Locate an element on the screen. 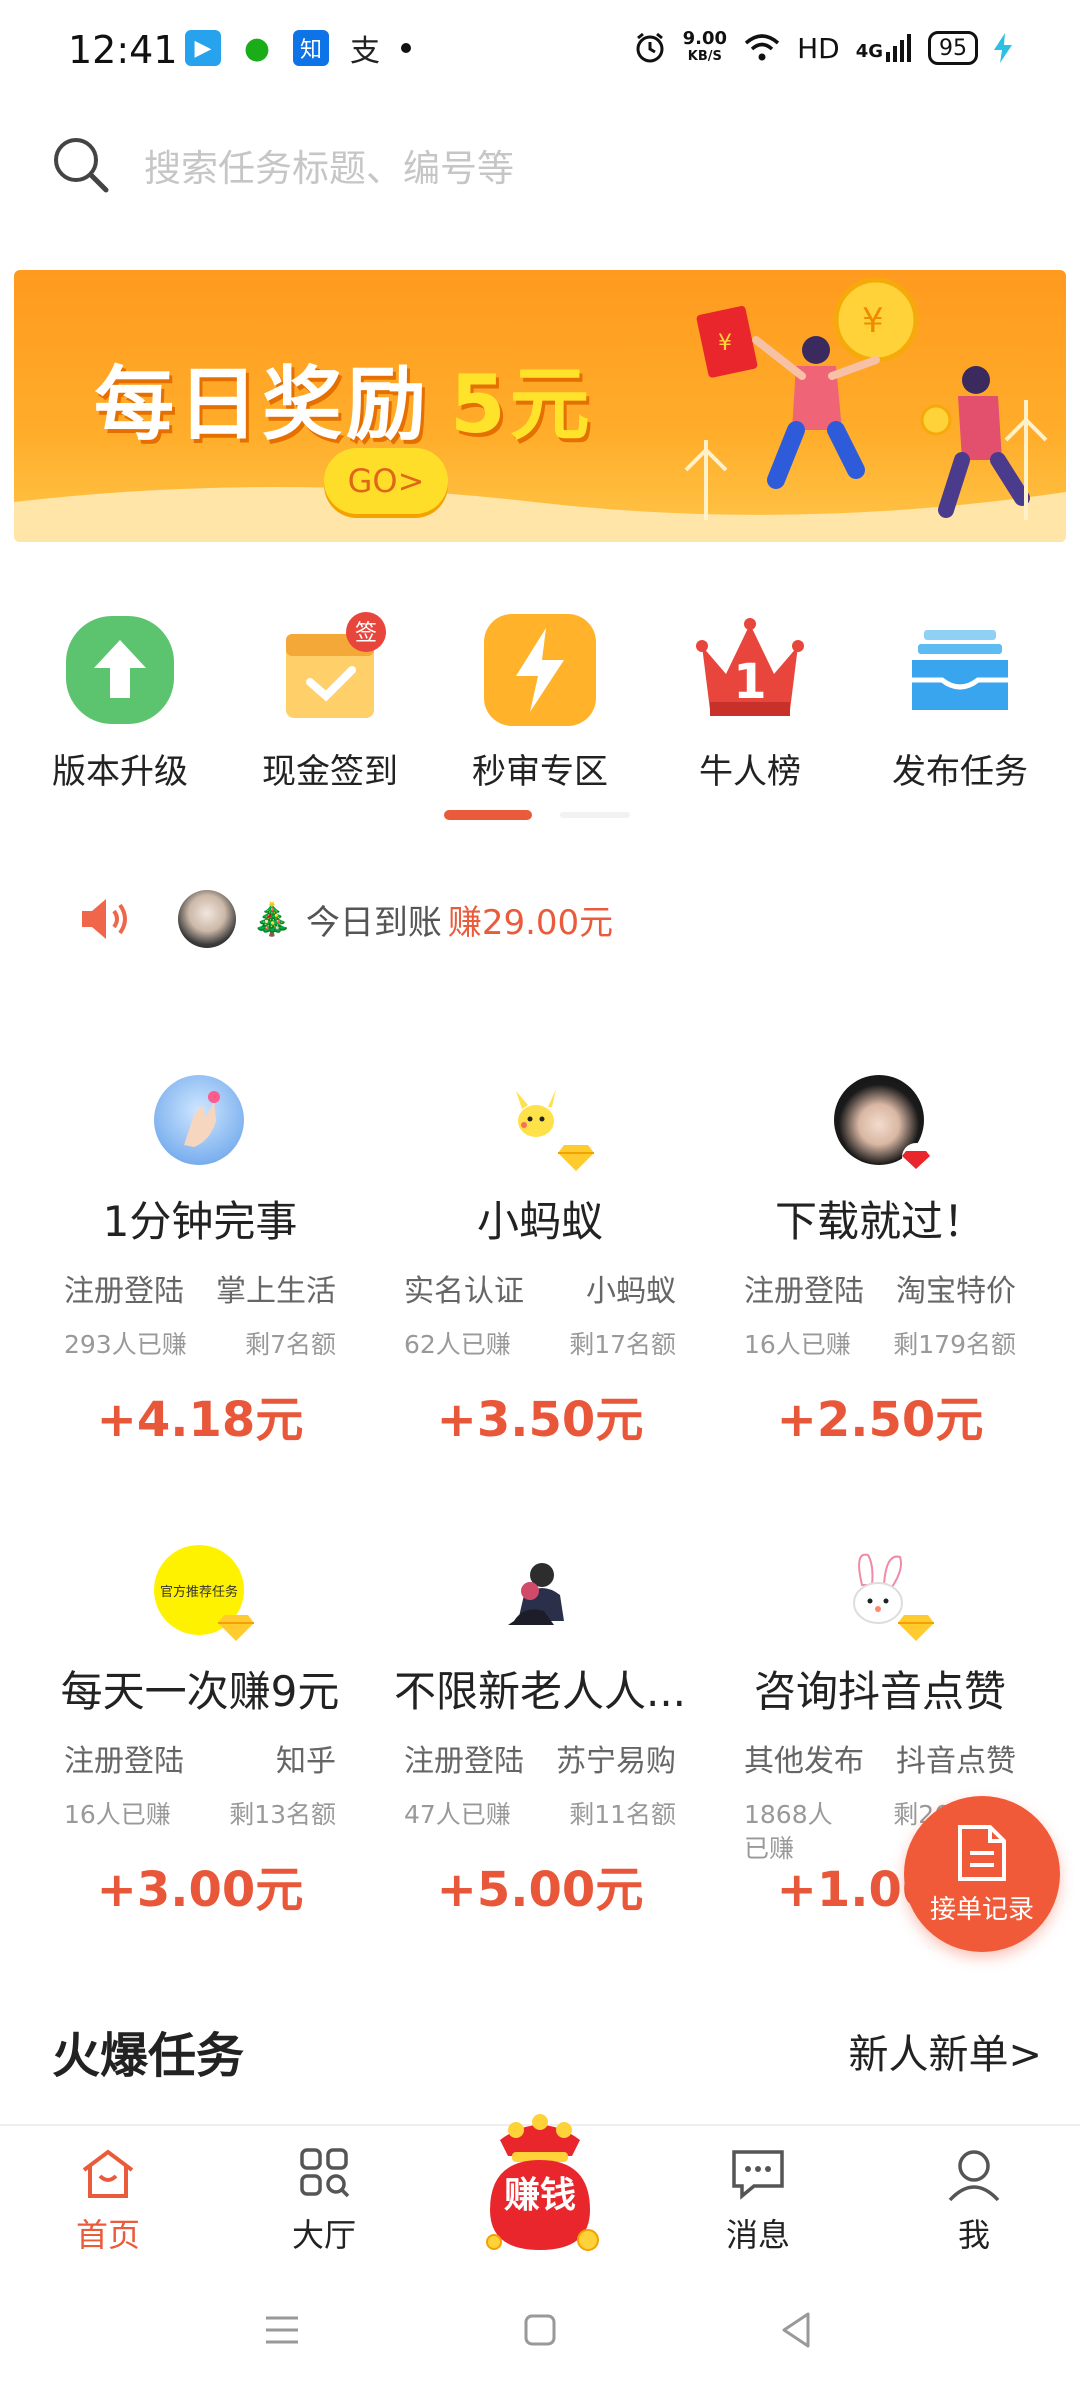 The image size is (1080, 2400). task-tags: 注册登陆 掌上生活 is located at coordinates (200, 1288).